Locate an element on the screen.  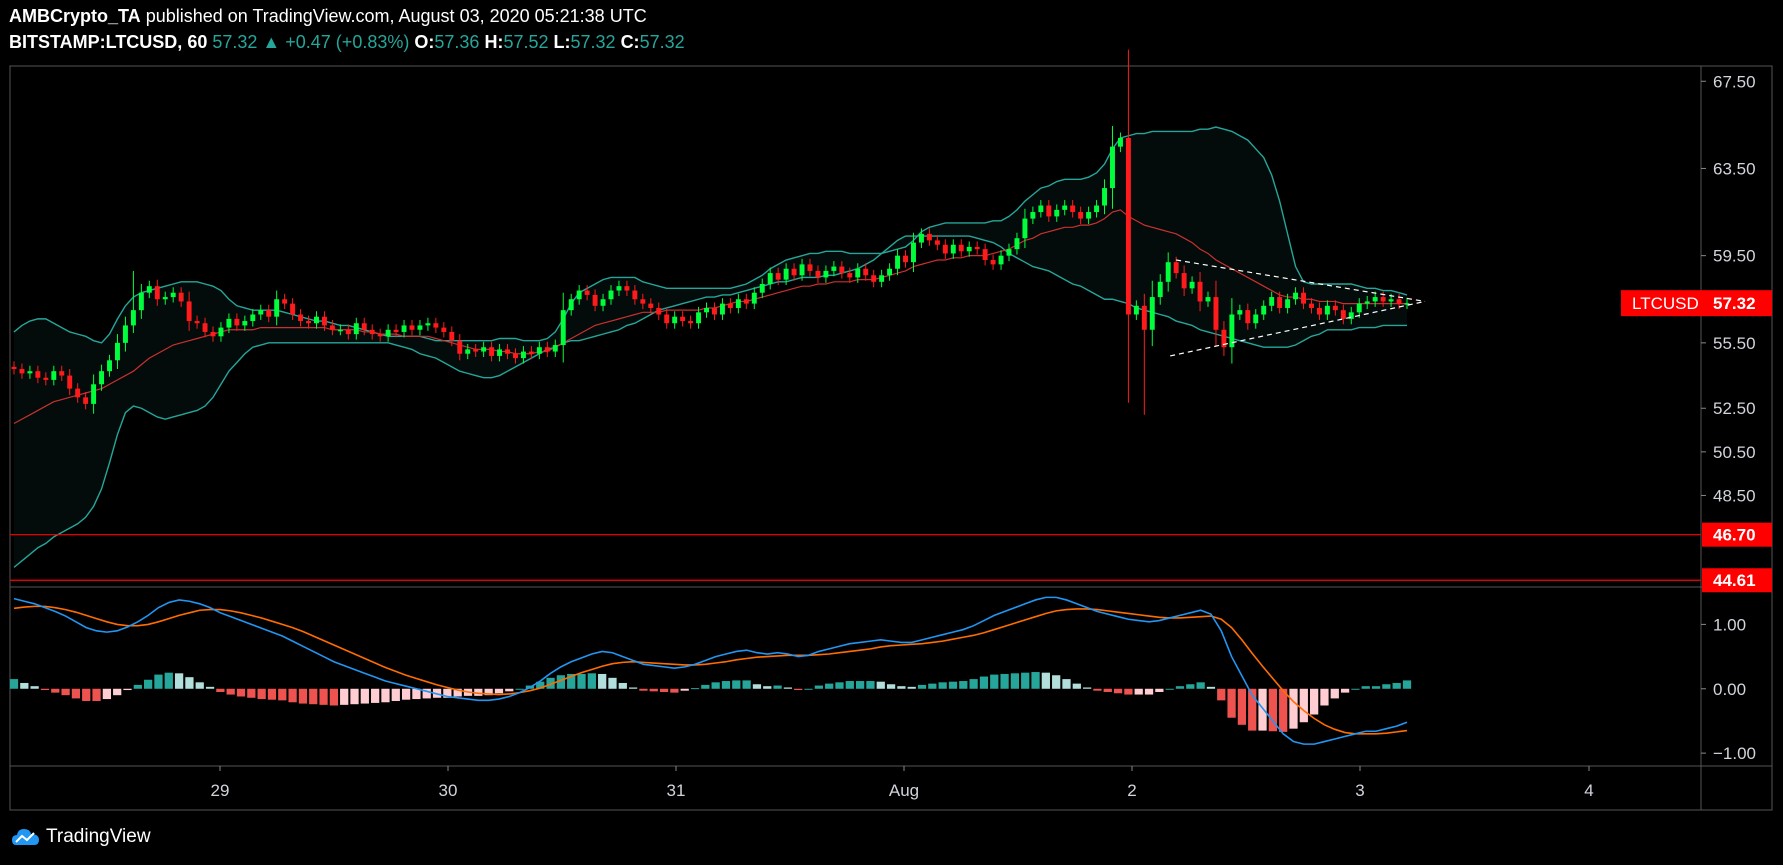
y-tick-label: 55.50 is located at coordinates (1734, 343).